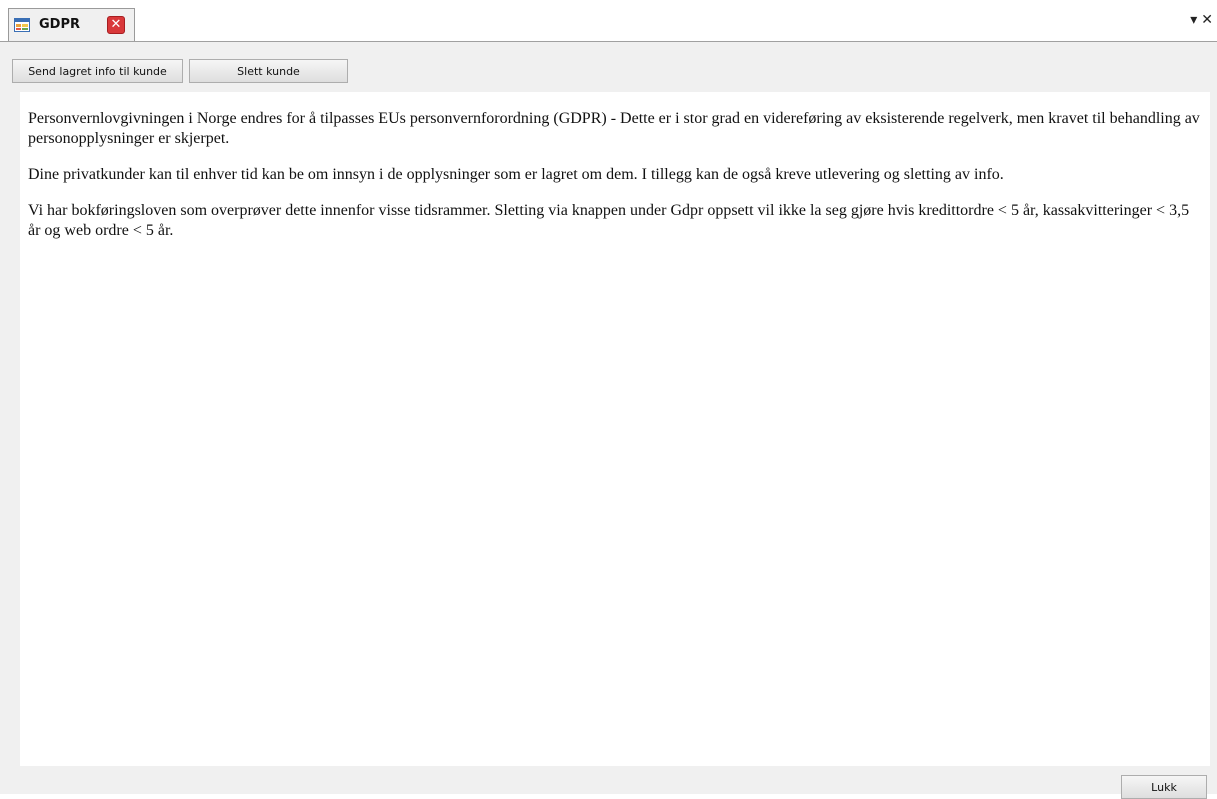 This screenshot has height=799, width=1217. What do you see at coordinates (268, 71) in the screenshot?
I see `delete-customer-button: Slett kunde` at bounding box center [268, 71].